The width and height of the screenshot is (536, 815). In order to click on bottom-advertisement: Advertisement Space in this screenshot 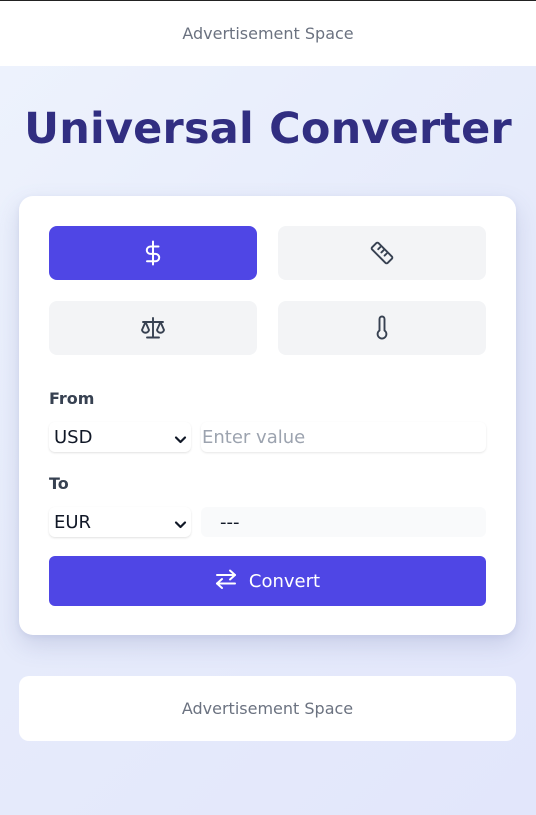, I will do `click(267, 708)`.